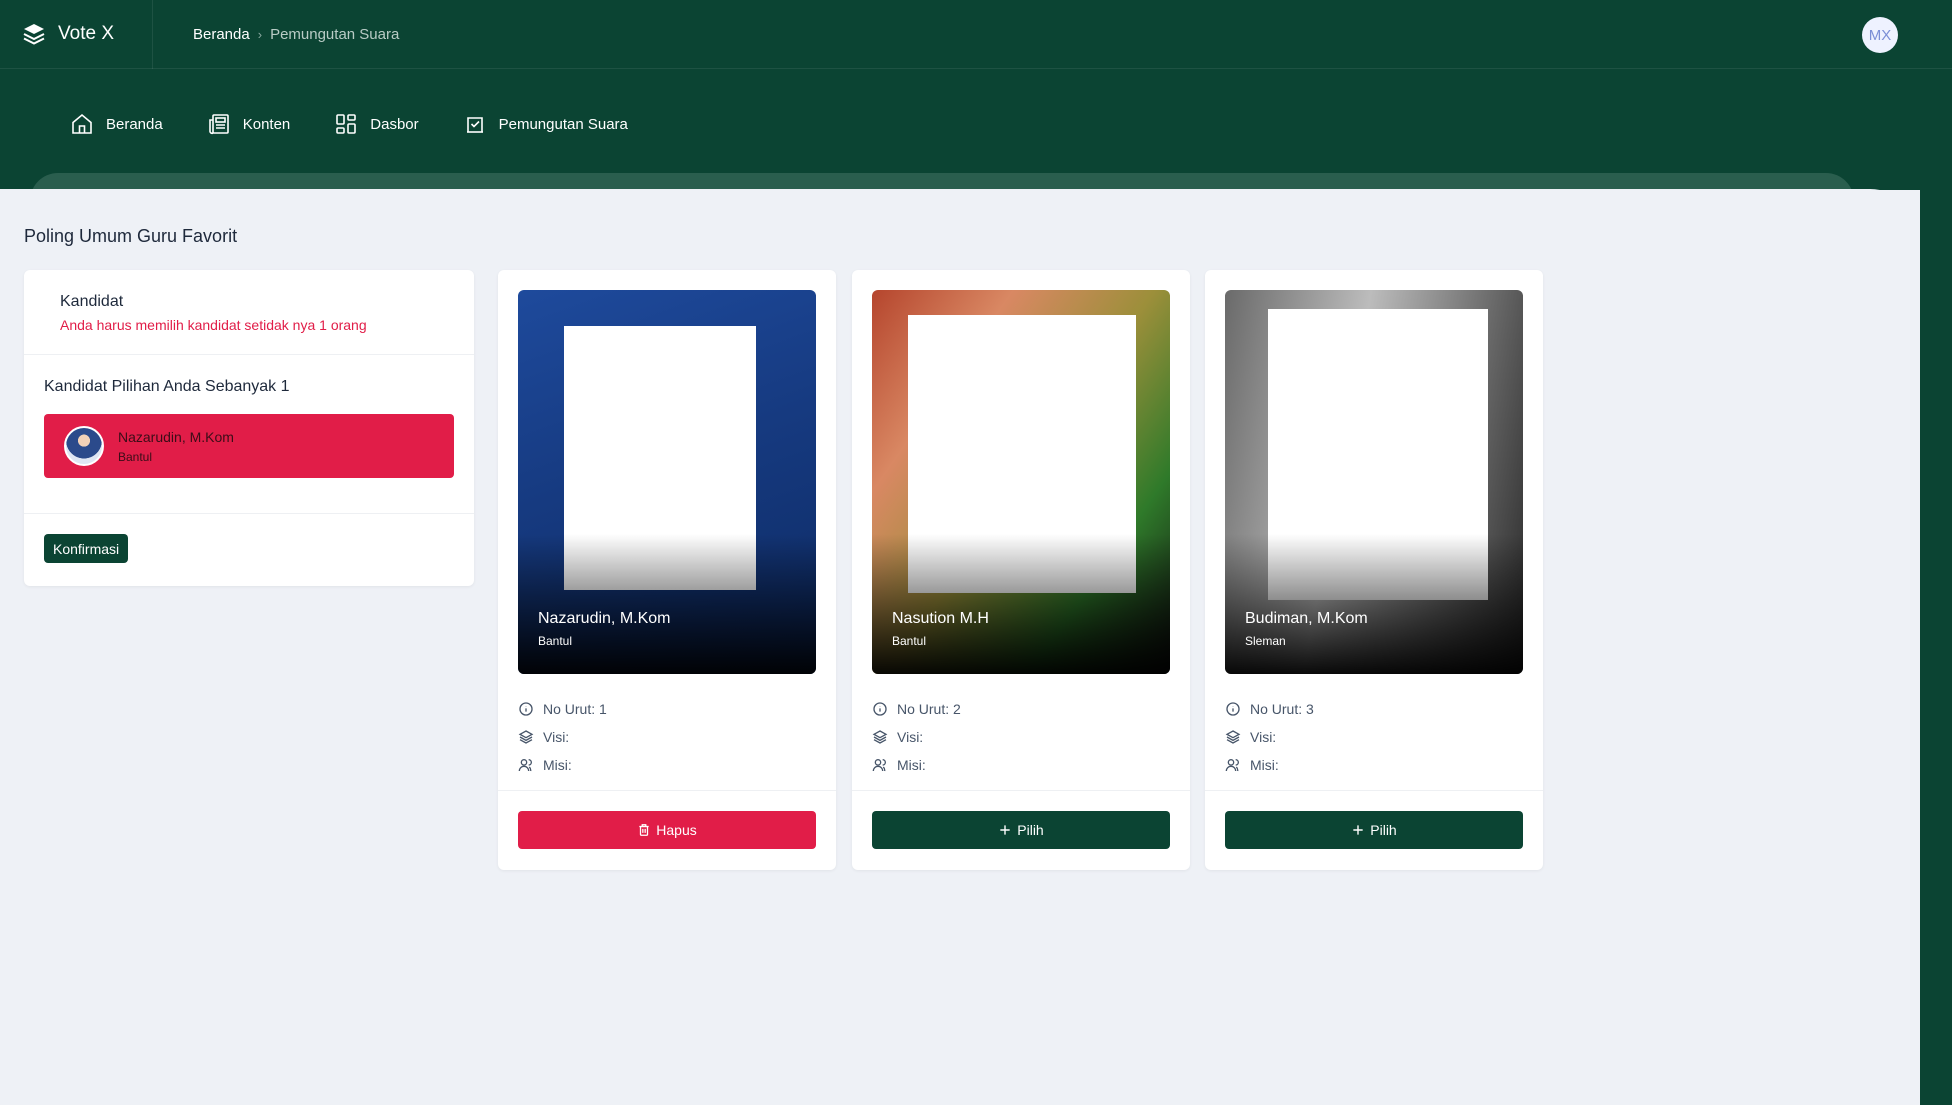 This screenshot has width=1952, height=1105. What do you see at coordinates (1880, 35) in the screenshot?
I see `user-avatar: MX` at bounding box center [1880, 35].